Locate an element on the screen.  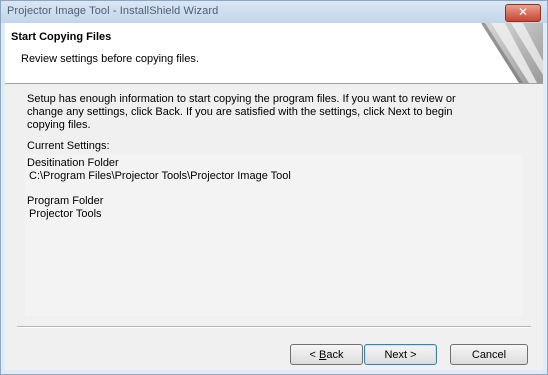
back-button-prefix: < is located at coordinates (314, 355).